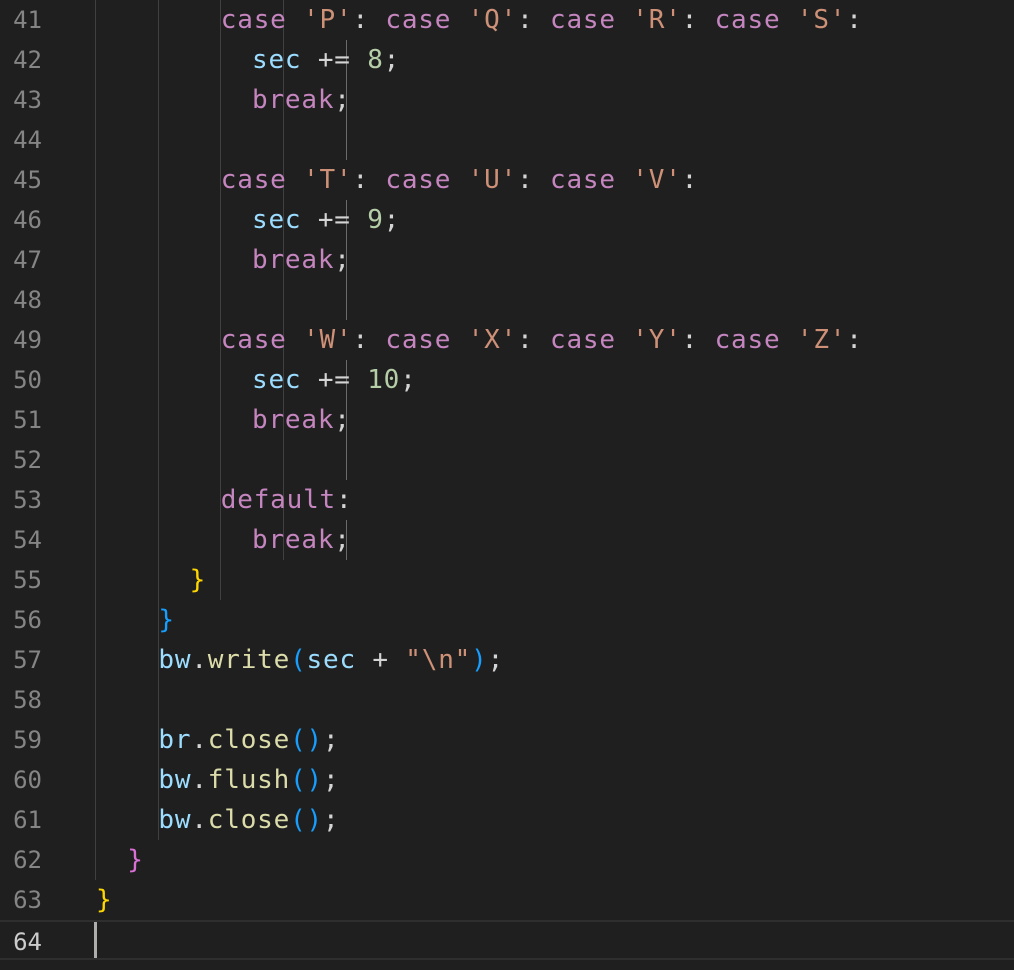  Describe the element at coordinates (507, 380) in the screenshot. I see `code-line: 50 sec += 10;` at that location.